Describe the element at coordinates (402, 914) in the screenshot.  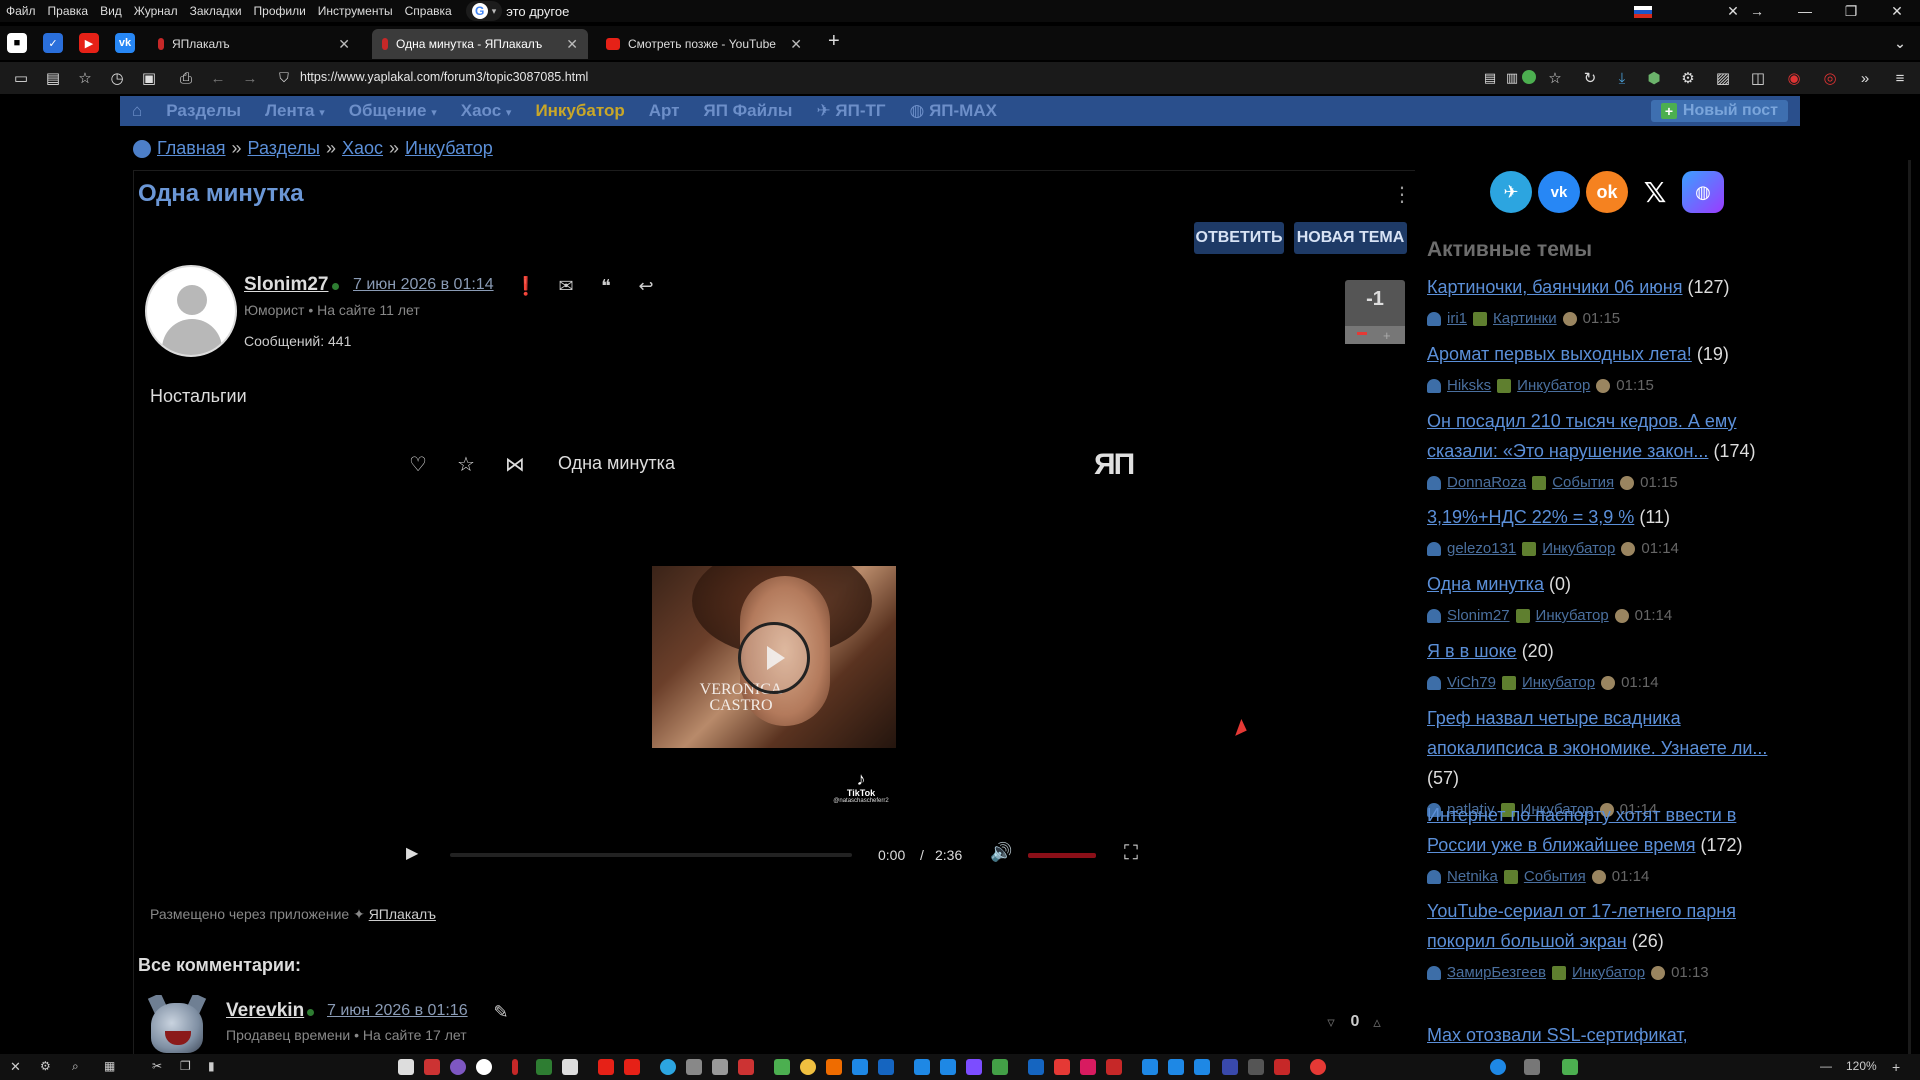
I see `posted-app-link: ЯПлакалъ` at that location.